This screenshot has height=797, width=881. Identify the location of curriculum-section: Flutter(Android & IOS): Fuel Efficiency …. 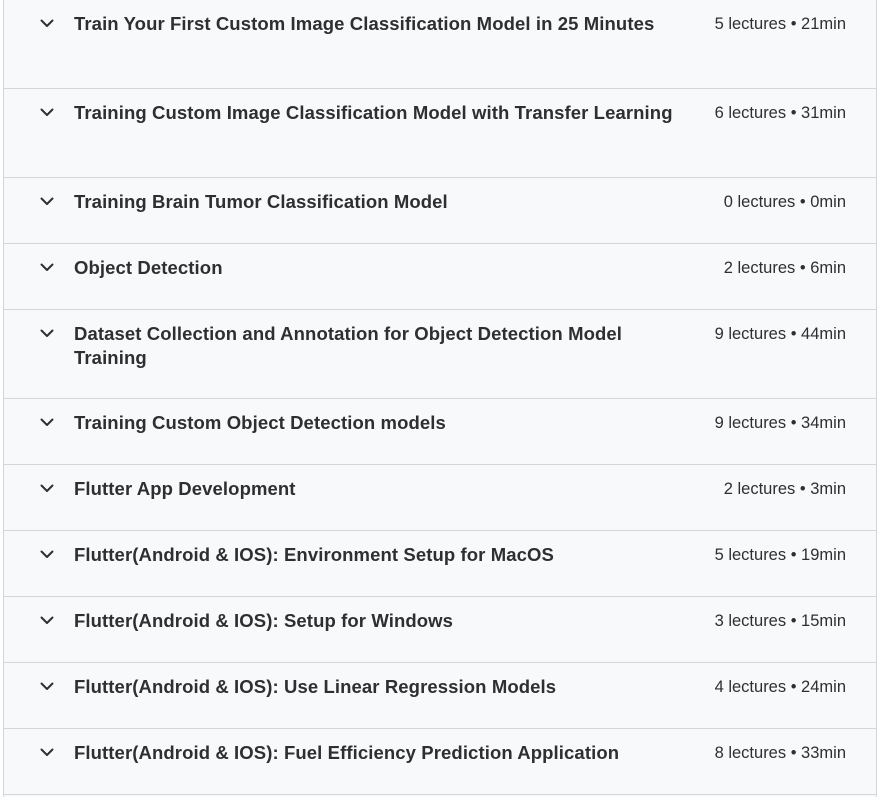
(440, 762).